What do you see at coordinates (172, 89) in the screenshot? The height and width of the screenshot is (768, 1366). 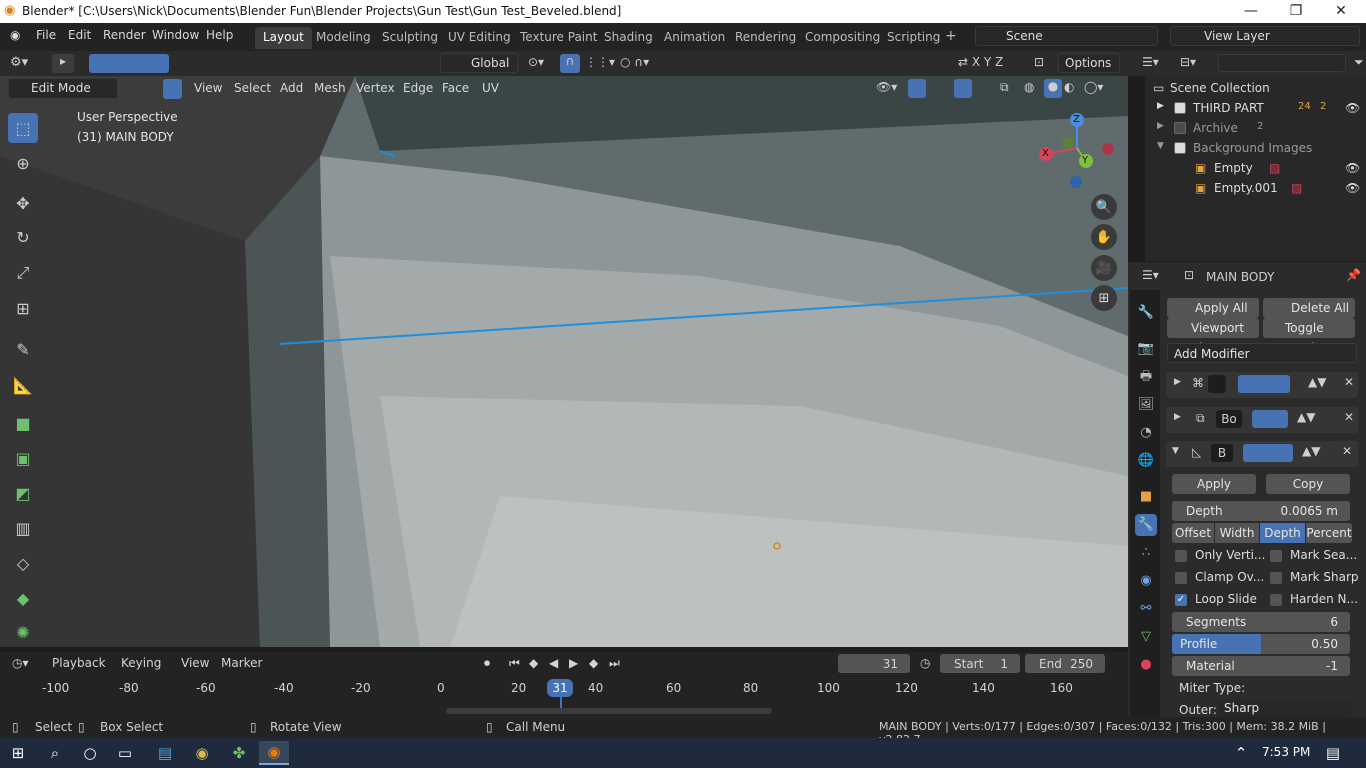 I see `face-select-mode-icon` at bounding box center [172, 89].